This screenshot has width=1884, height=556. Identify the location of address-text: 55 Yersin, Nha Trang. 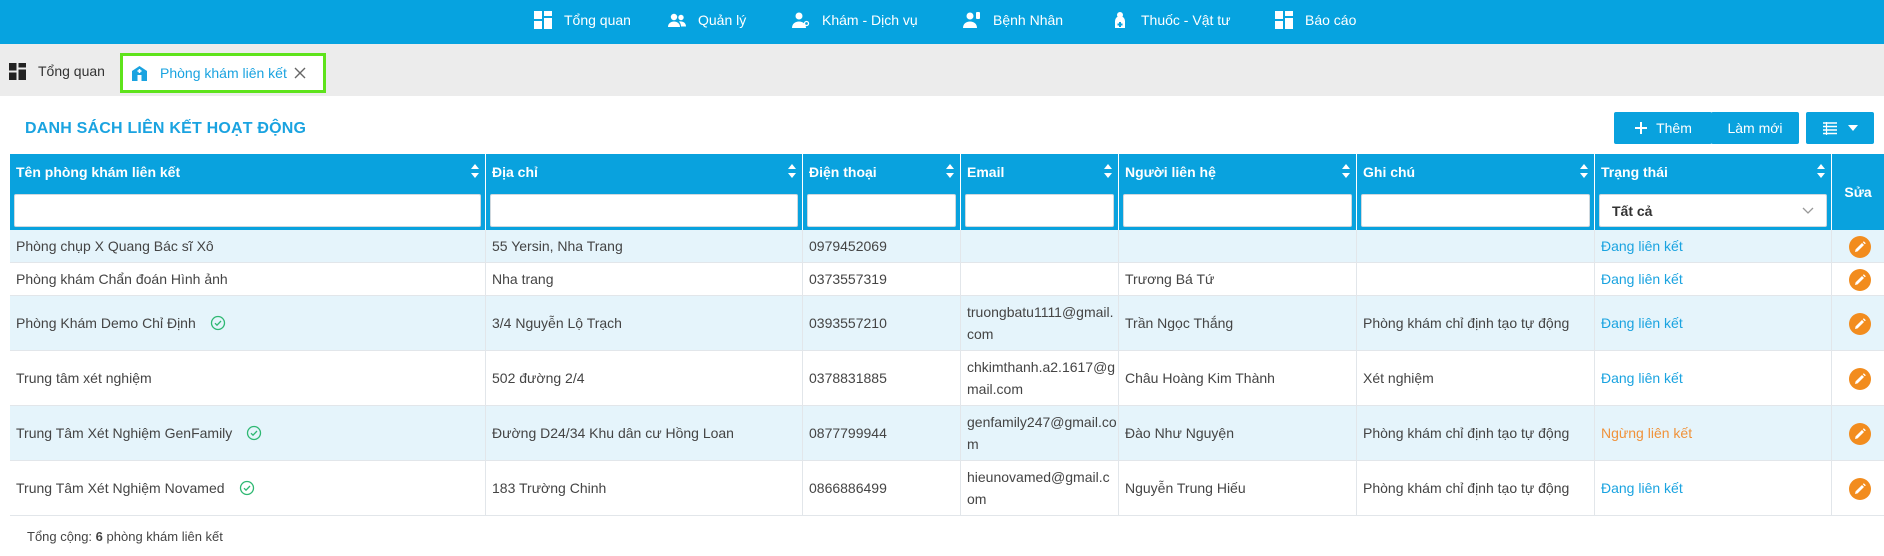
(557, 246).